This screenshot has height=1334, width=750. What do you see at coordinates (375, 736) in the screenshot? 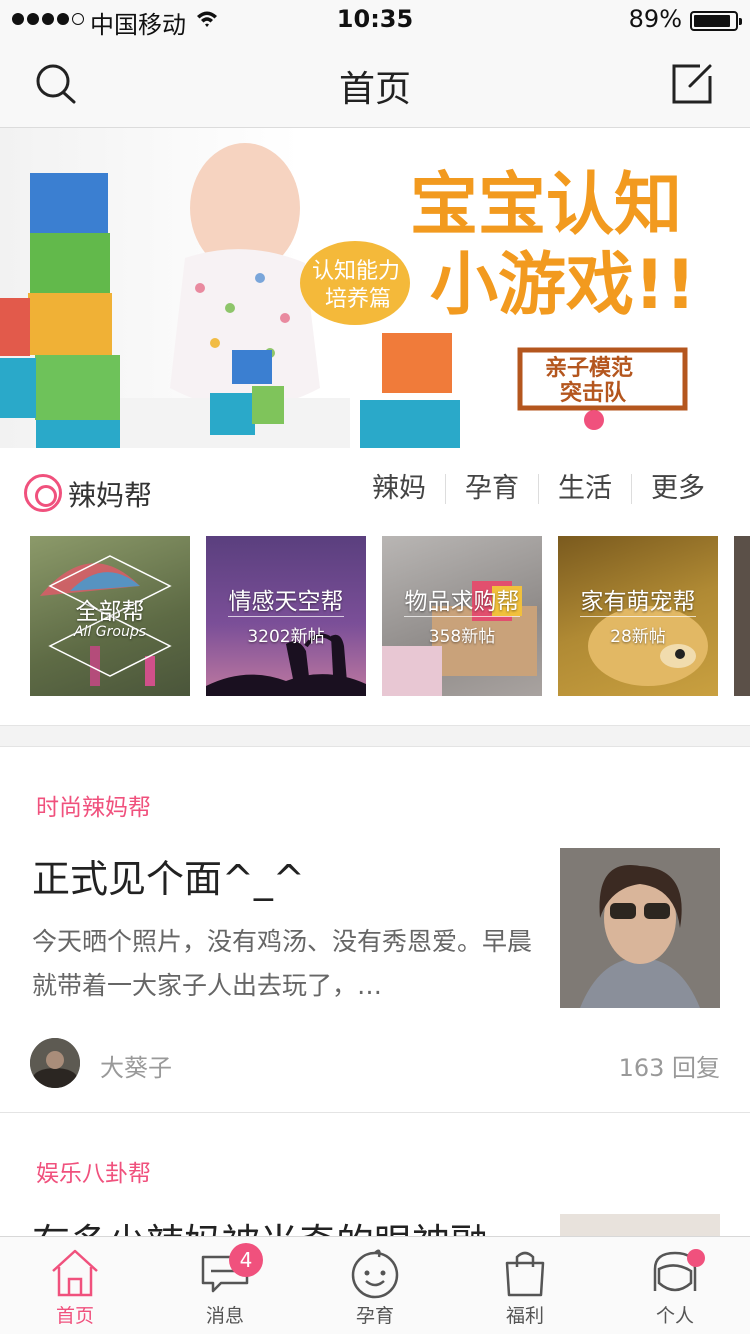
I see `section-divider` at bounding box center [375, 736].